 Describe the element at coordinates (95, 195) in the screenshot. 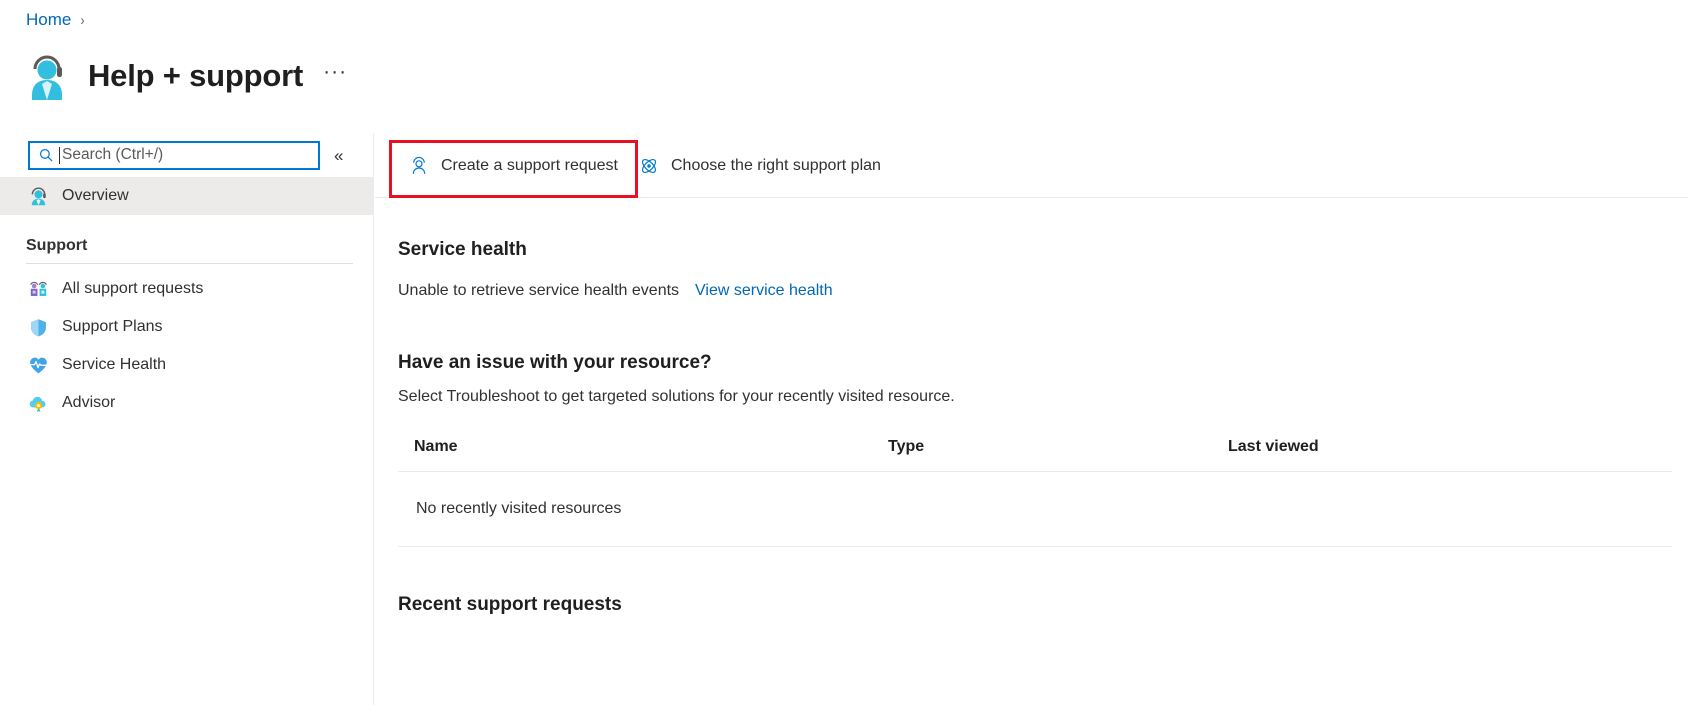

I see `sidebar-item-label: Overview` at that location.